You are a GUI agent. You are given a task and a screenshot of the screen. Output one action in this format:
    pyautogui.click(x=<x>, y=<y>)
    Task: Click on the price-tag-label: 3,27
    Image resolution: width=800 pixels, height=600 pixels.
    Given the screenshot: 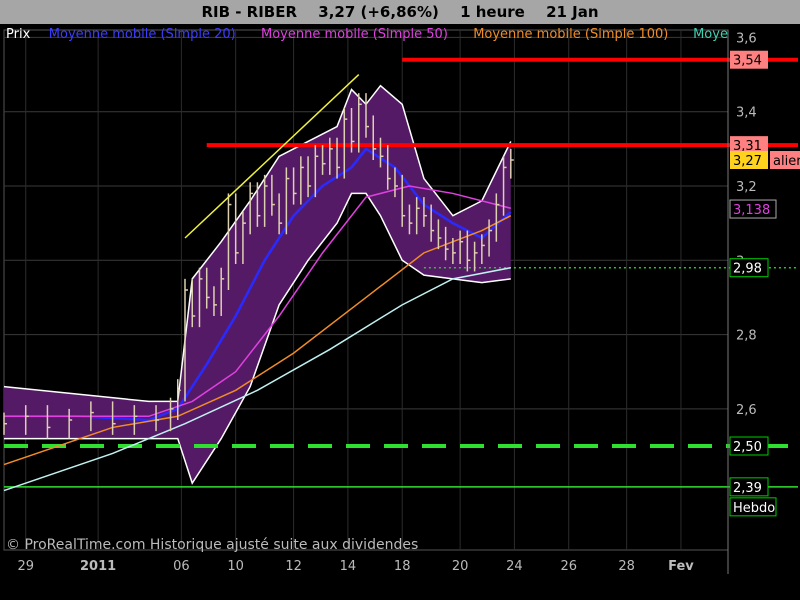 What is the action you would take?
    pyautogui.click(x=747, y=161)
    